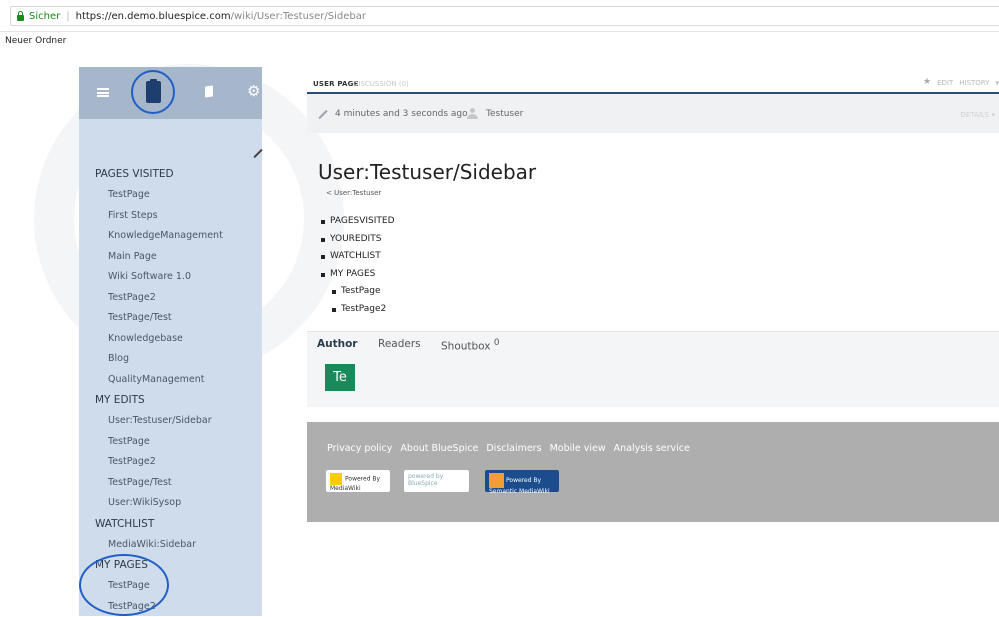 Image resolution: width=999 pixels, height=617 pixels. I want to click on sidebar-item: Blog, so click(170, 359).